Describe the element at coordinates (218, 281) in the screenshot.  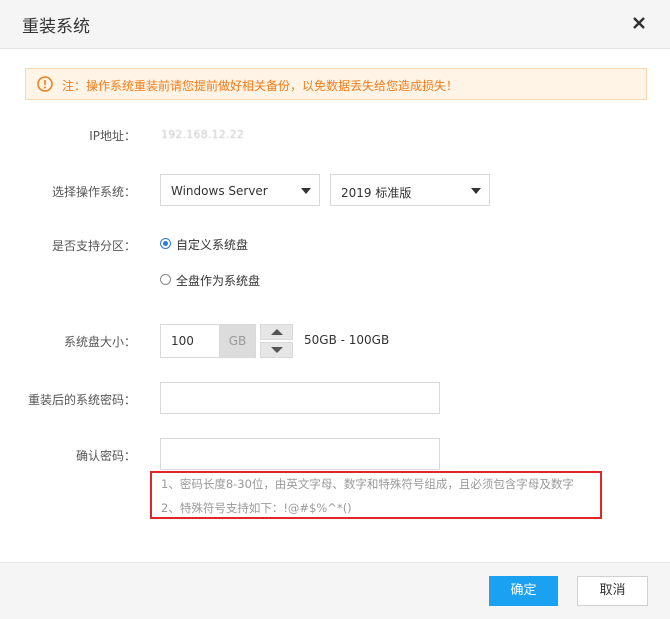
I see `radio-label: 全盘作为系统盘` at that location.